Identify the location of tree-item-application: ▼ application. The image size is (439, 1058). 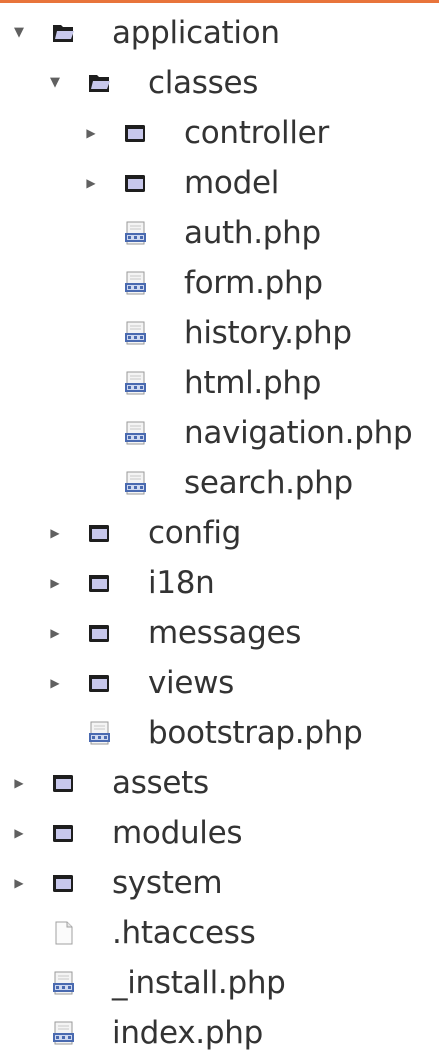
(219, 33).